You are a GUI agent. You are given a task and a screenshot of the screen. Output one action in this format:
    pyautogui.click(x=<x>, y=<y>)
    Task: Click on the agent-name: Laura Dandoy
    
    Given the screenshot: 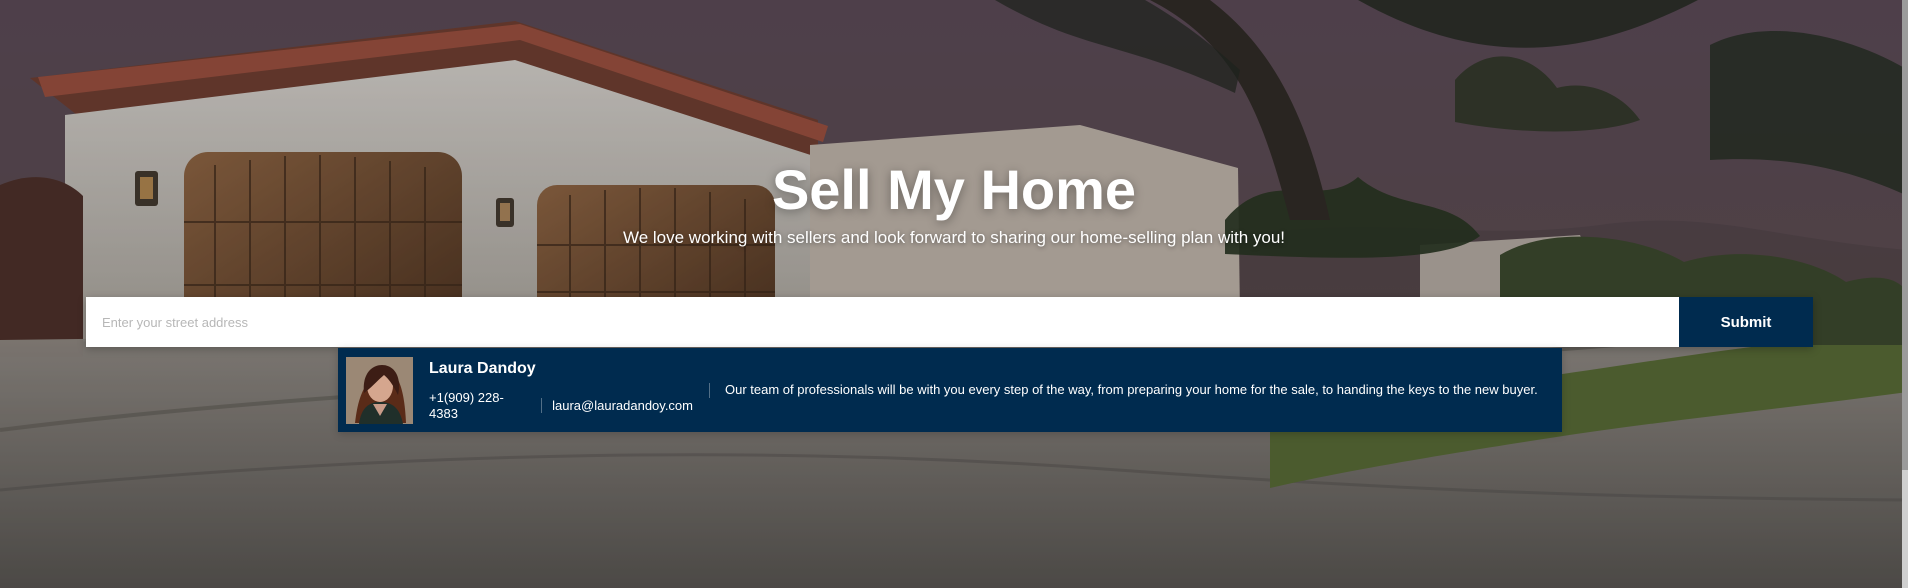 What is the action you would take?
    pyautogui.click(x=482, y=368)
    